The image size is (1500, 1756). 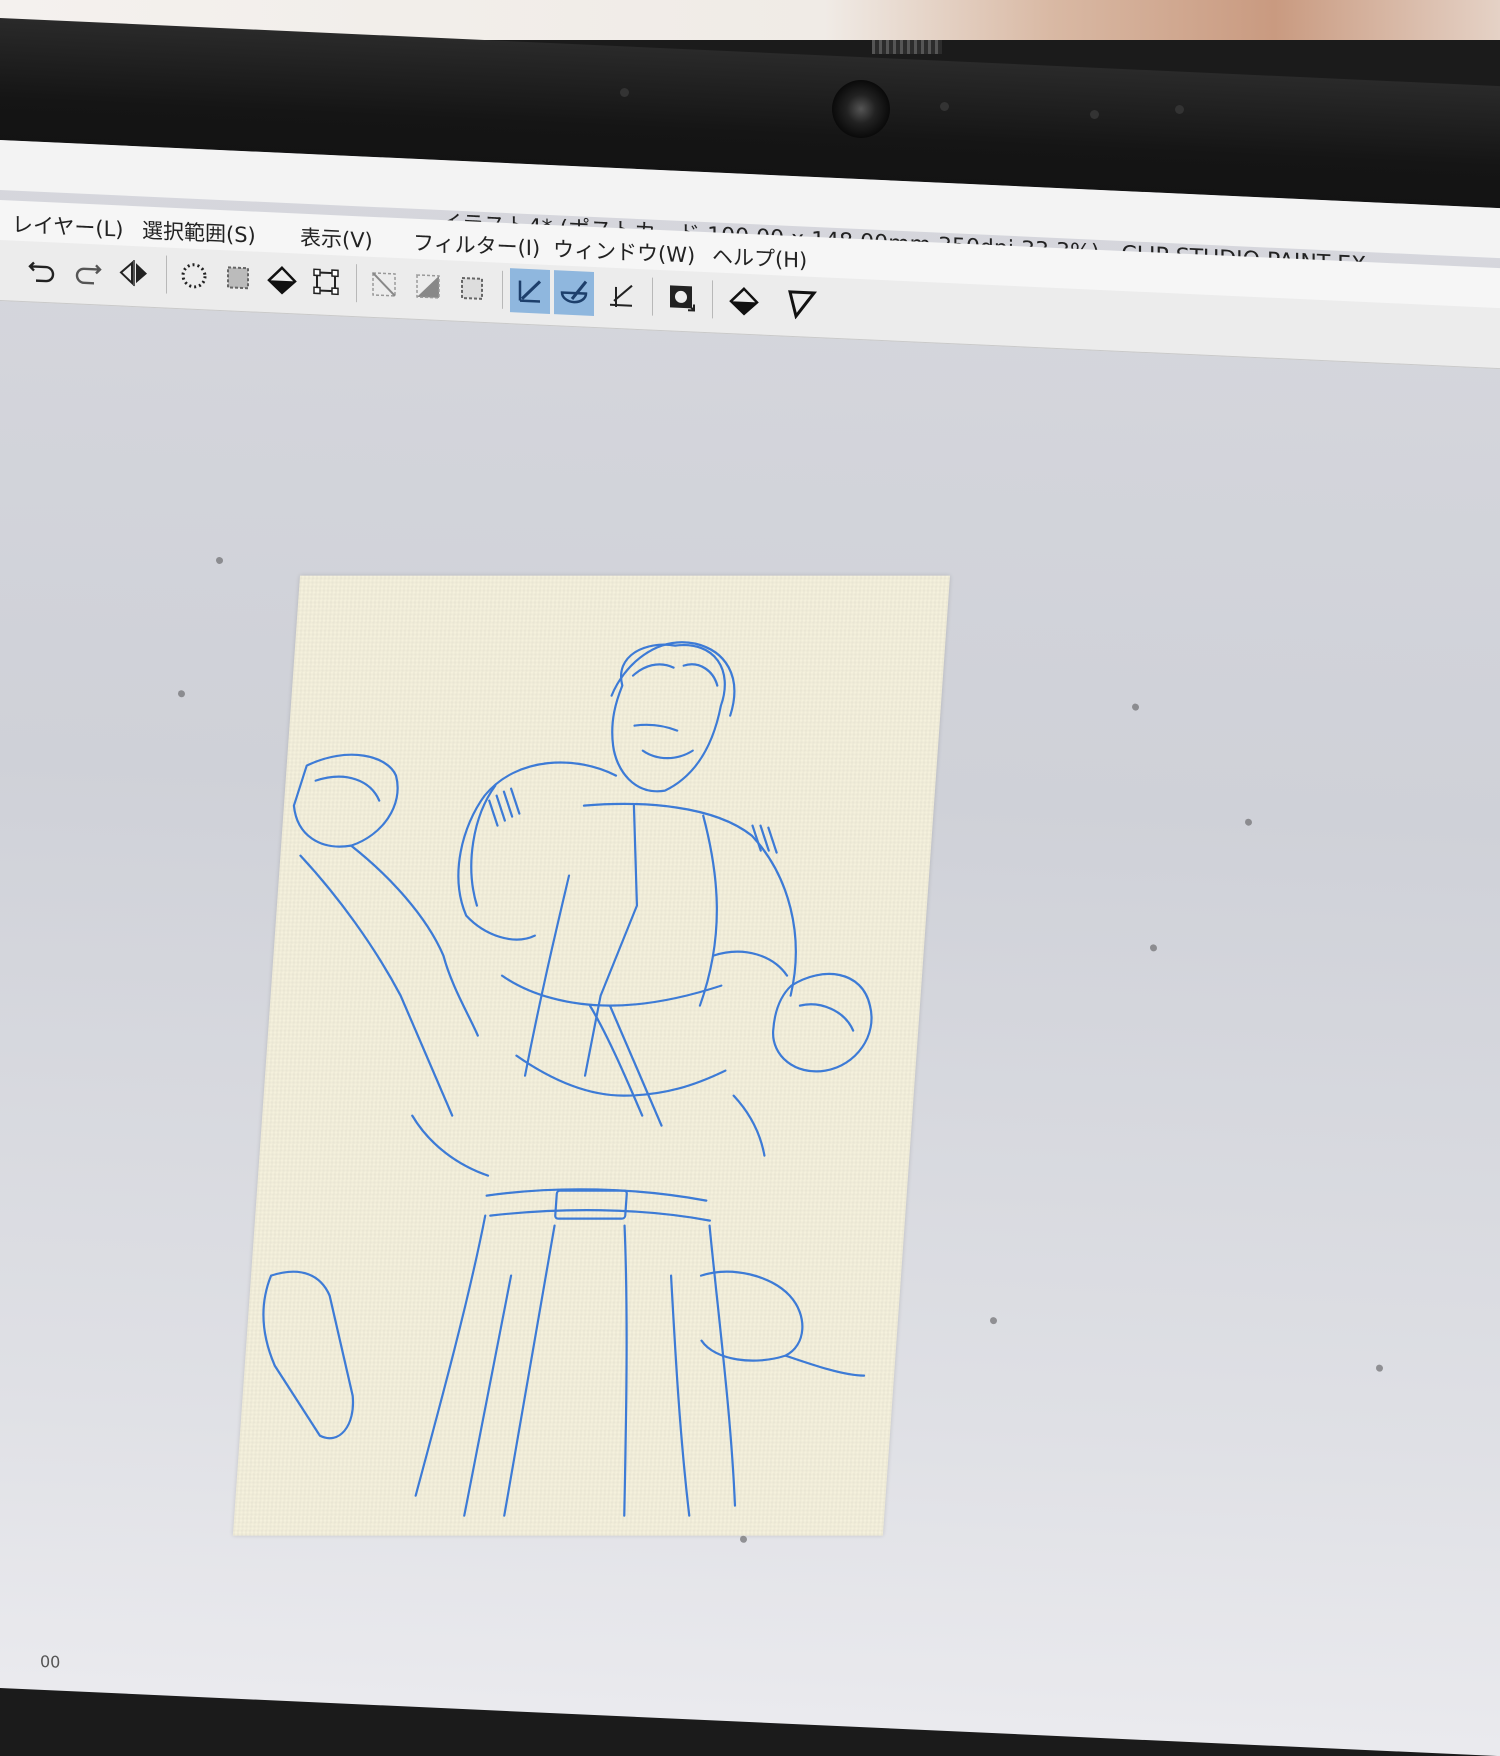 What do you see at coordinates (199, 231) in the screenshot?
I see `menu-selection: 選択範囲(S)` at bounding box center [199, 231].